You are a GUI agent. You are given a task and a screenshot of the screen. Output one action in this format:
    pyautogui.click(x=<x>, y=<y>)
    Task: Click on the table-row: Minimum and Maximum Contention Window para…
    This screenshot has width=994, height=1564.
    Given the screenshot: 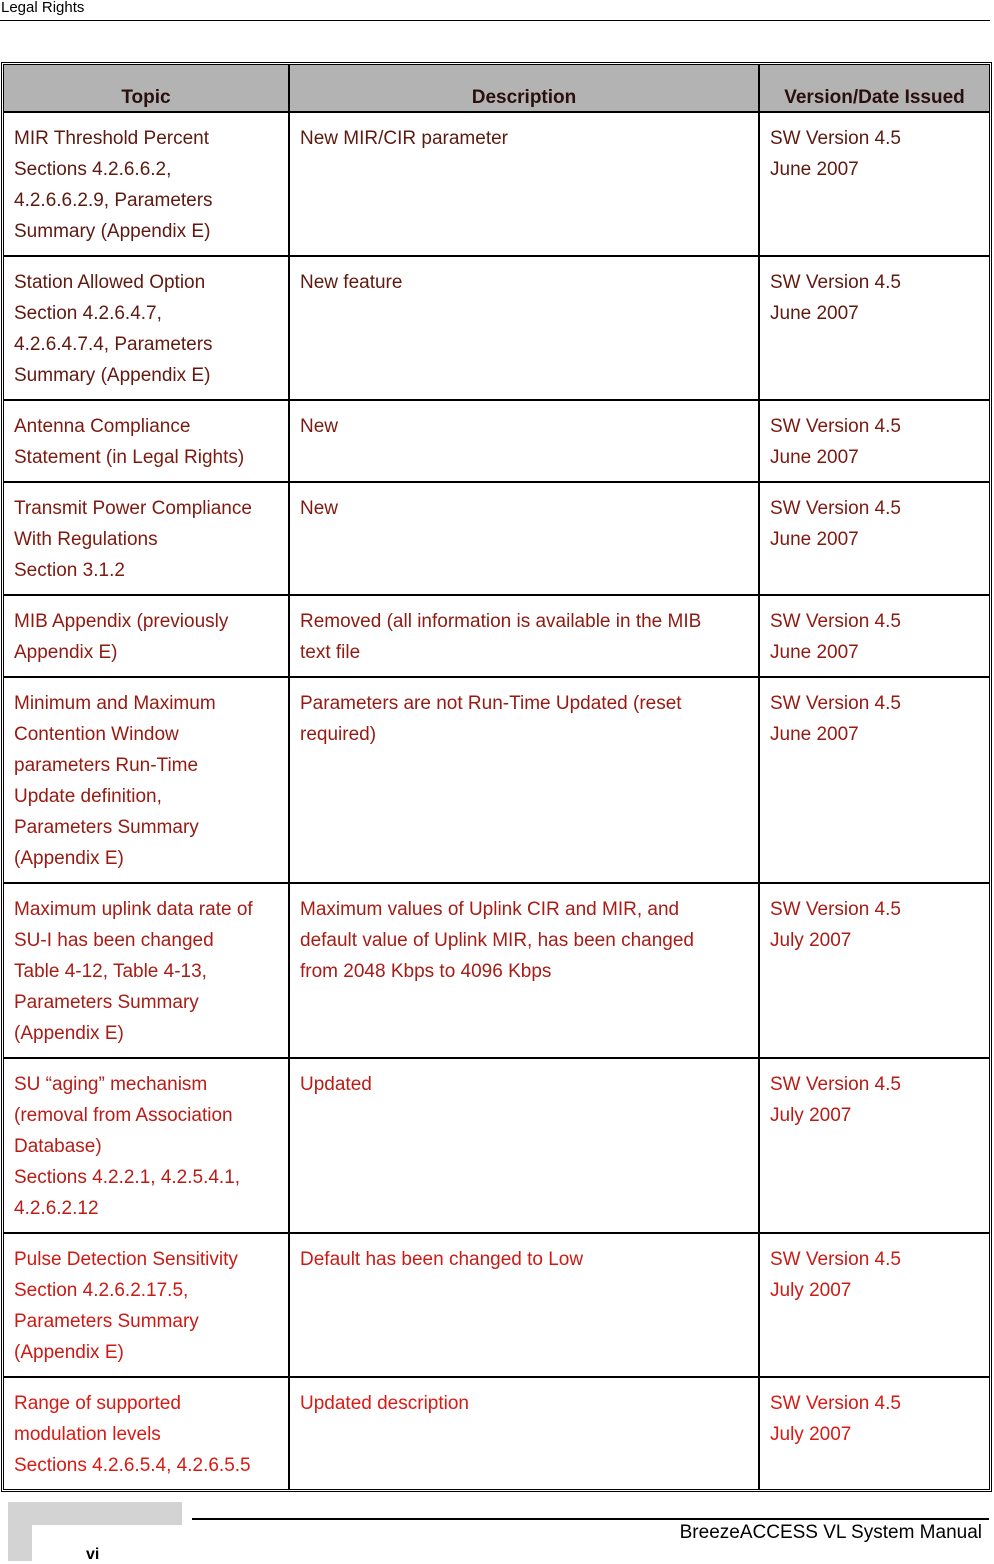 What is the action you would take?
    pyautogui.click(x=496, y=780)
    